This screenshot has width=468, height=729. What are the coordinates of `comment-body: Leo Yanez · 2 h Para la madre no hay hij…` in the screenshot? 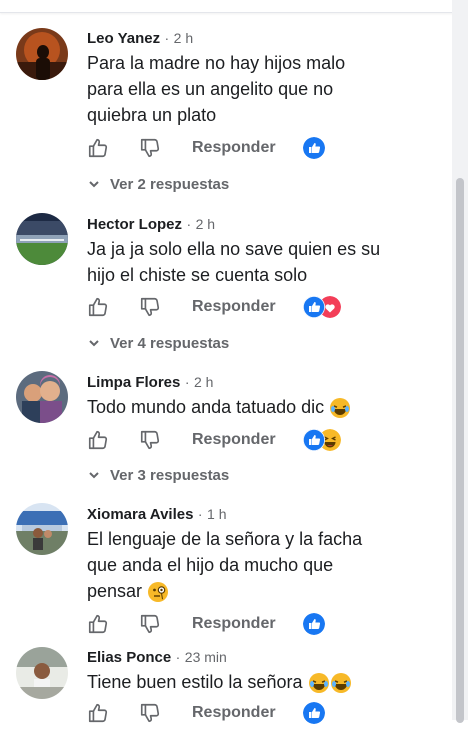 It's located at (263, 79).